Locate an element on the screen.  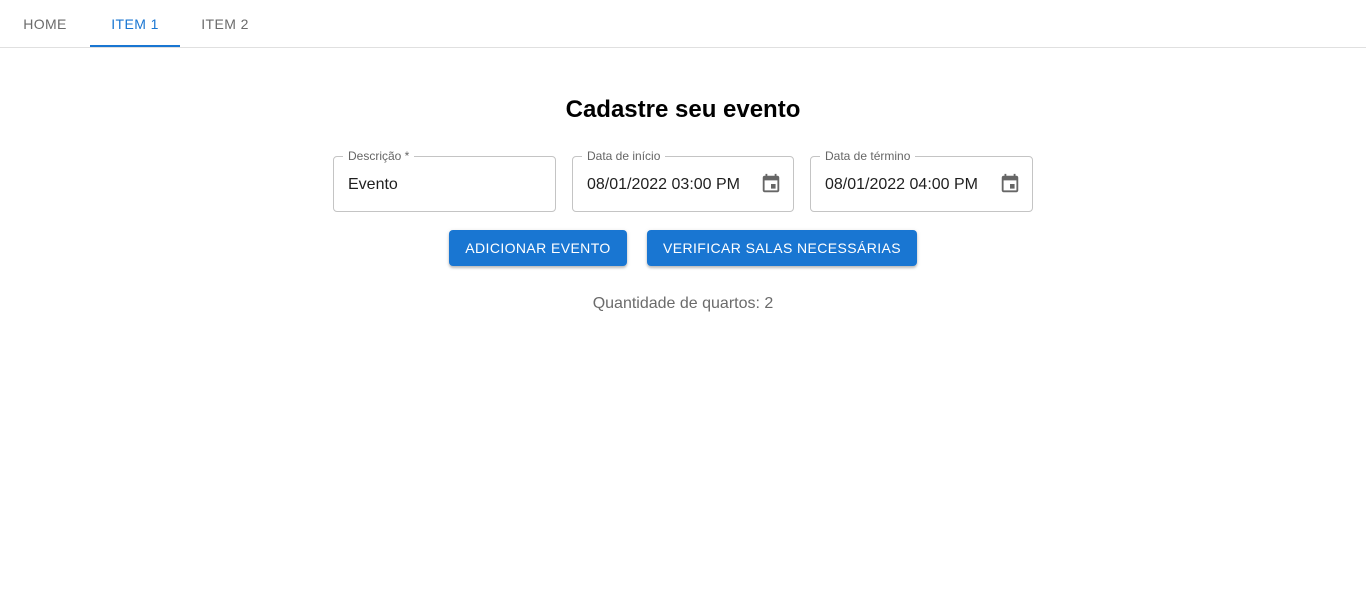
descricao-value: Evento is located at coordinates (373, 184).